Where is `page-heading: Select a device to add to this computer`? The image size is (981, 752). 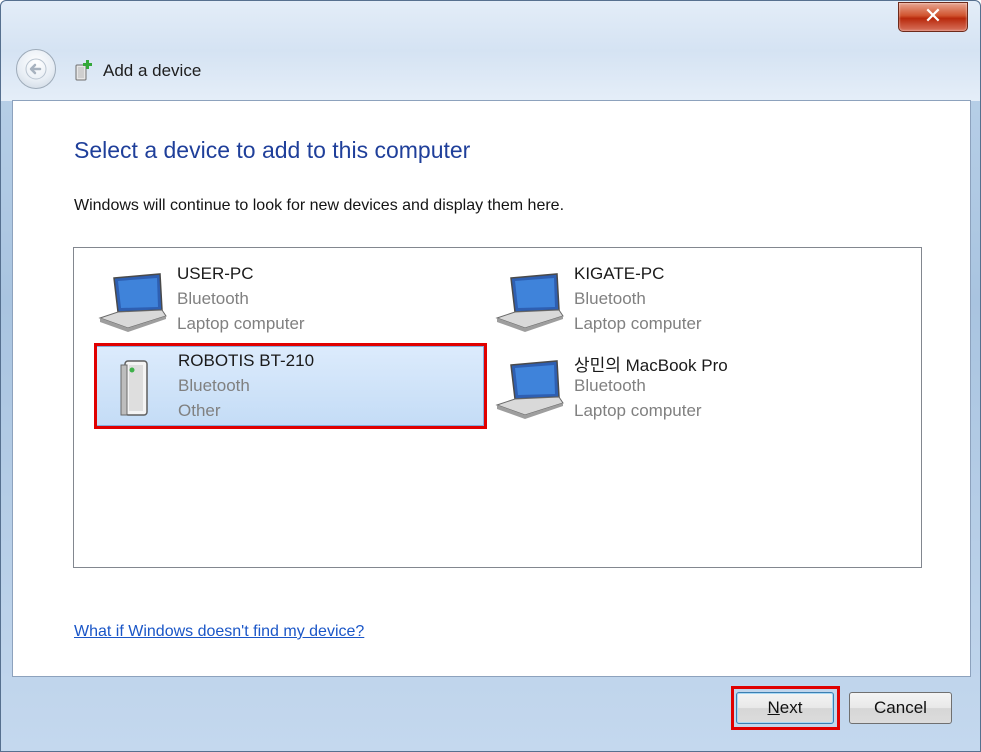 page-heading: Select a device to add to this computer is located at coordinates (272, 150).